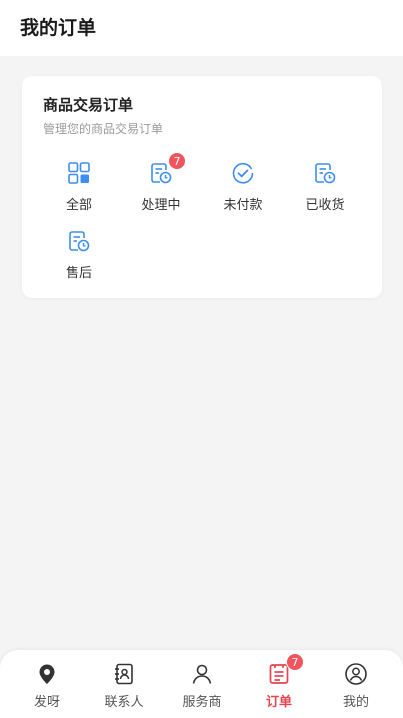  What do you see at coordinates (278, 702) in the screenshot?
I see `tab-label: 订单` at bounding box center [278, 702].